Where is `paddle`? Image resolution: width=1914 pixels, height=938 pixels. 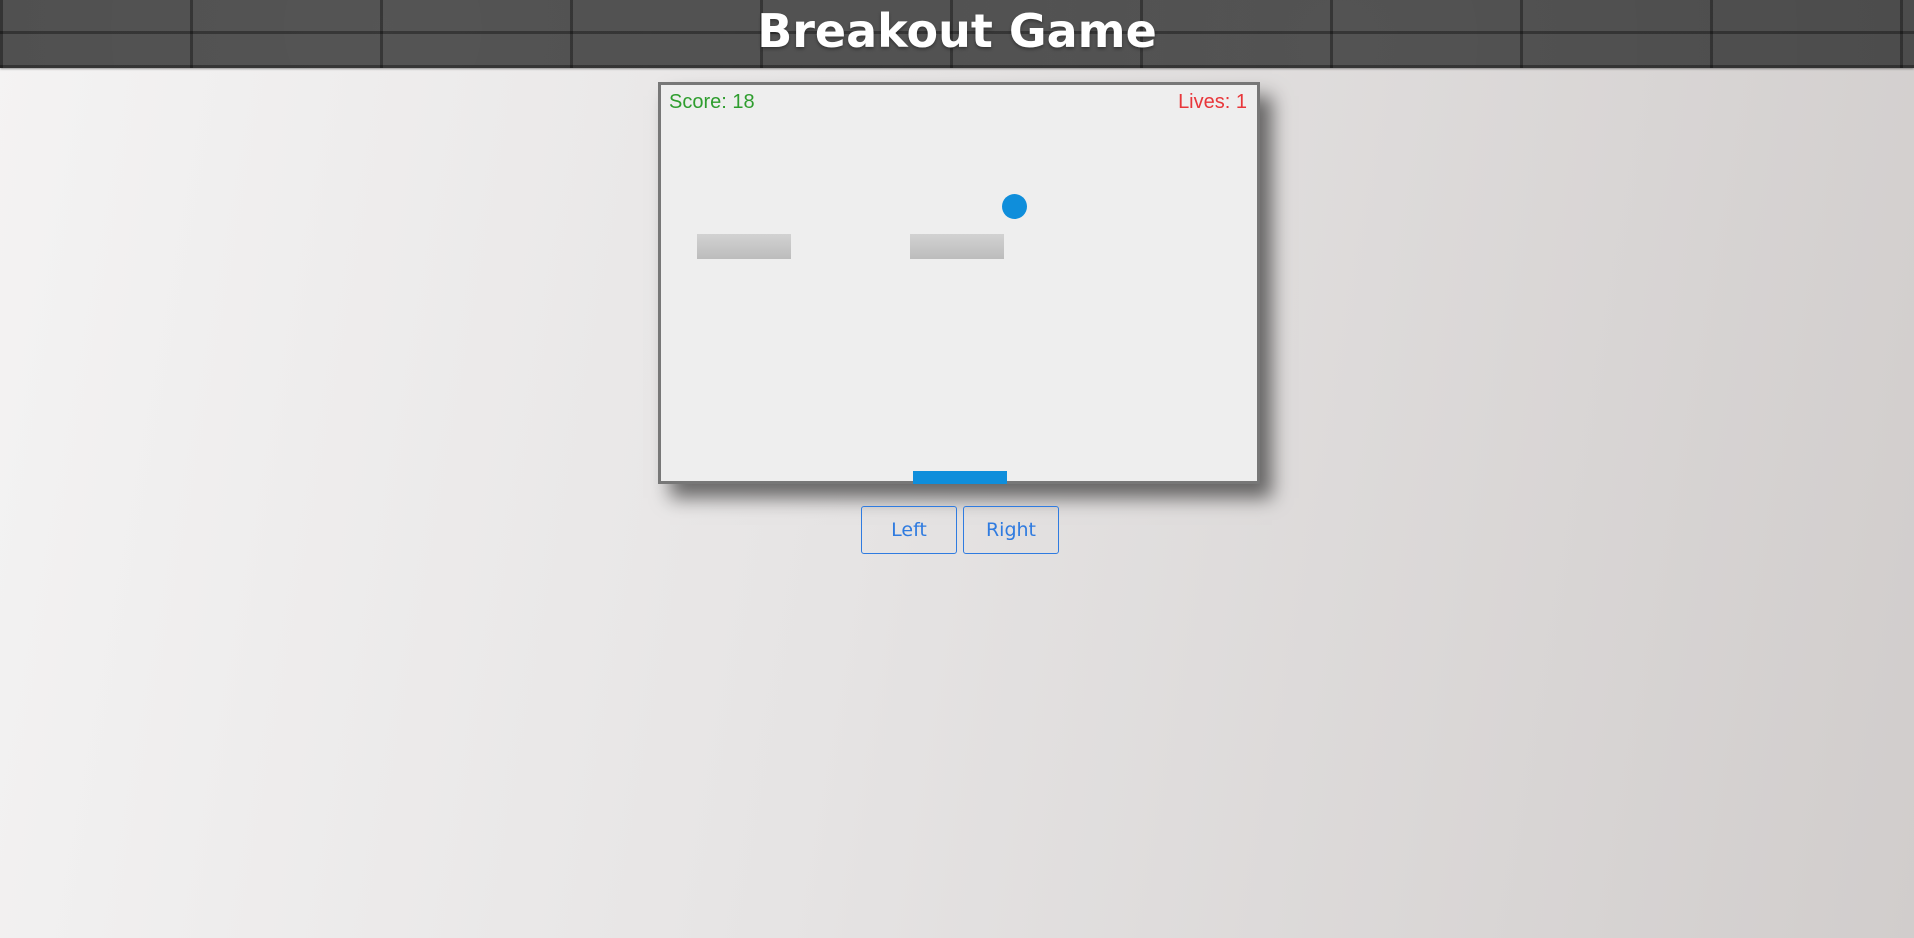
paddle is located at coordinates (960, 477).